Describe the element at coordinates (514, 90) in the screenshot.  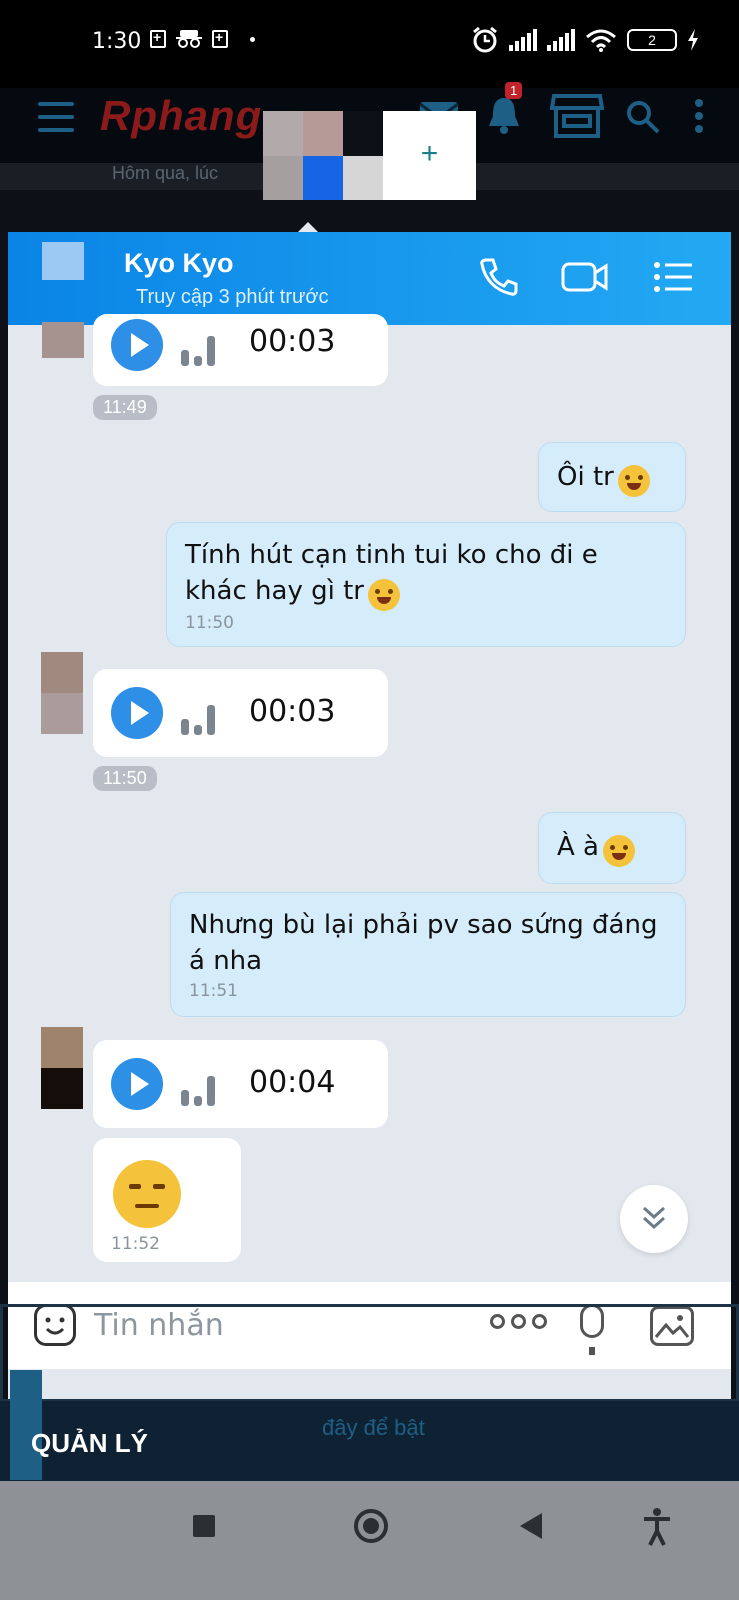
I see `notification-badge: 1` at that location.